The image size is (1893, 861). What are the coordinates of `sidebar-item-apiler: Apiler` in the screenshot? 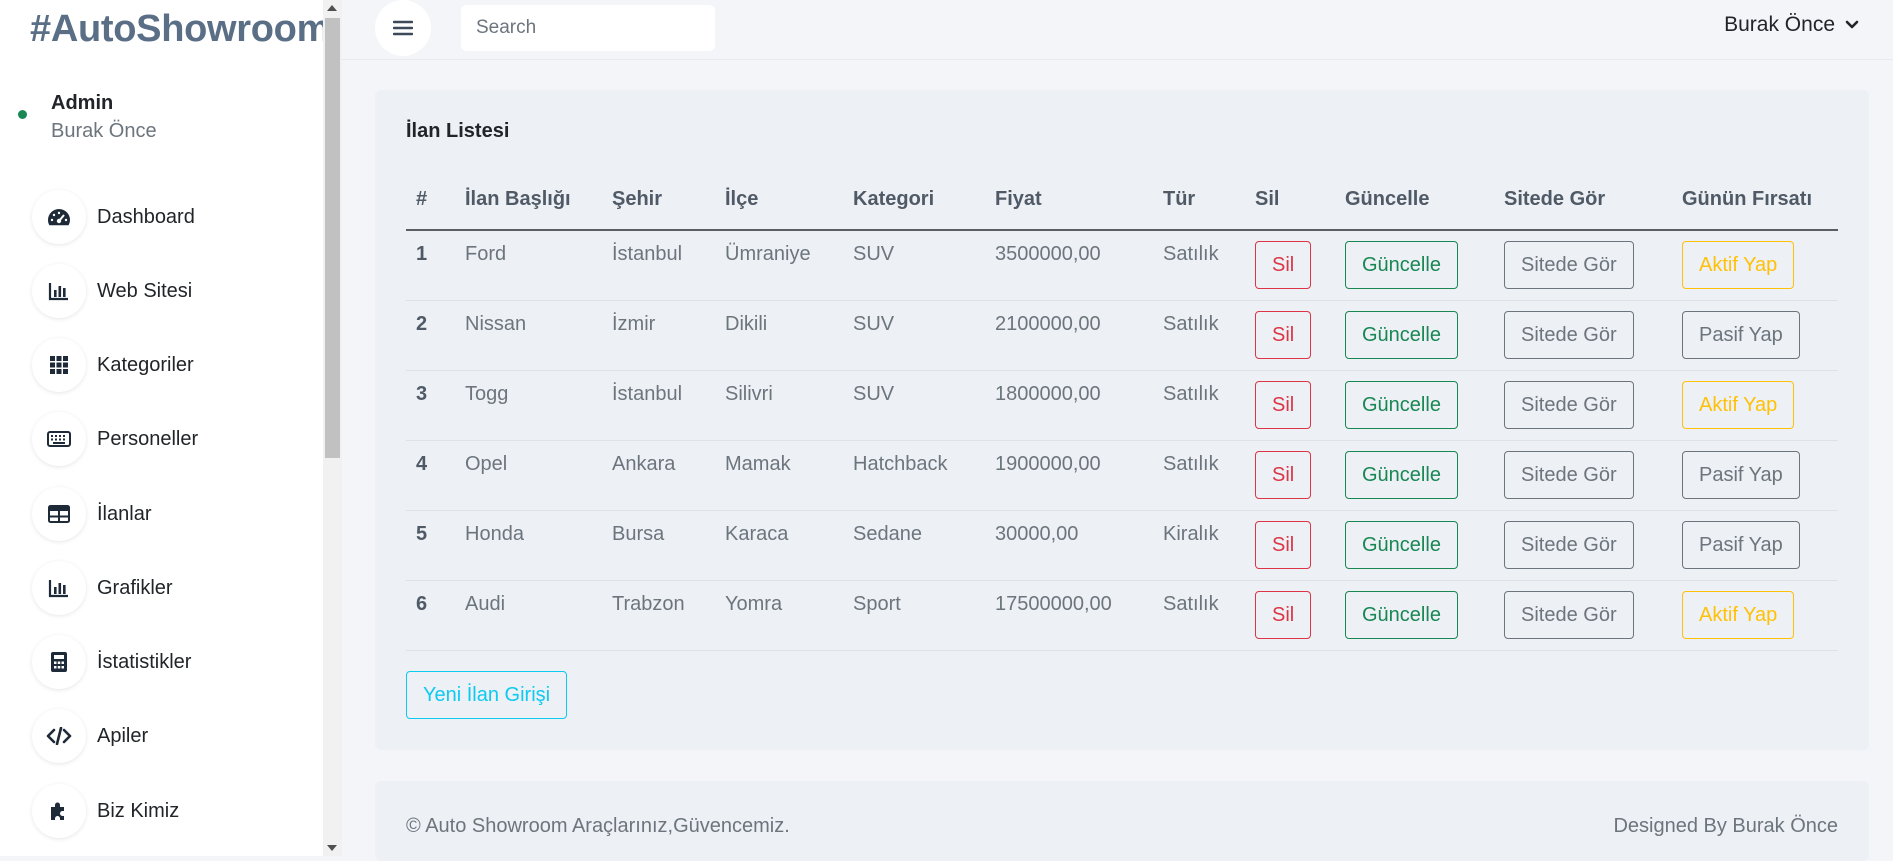 It's located at (167, 736).